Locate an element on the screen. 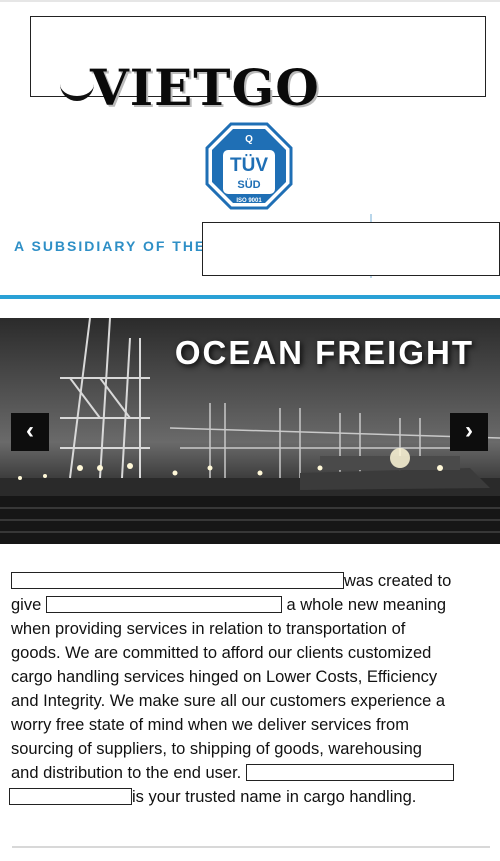 Image resolution: width=500 pixels, height=861 pixels. svg-text: ISO 9001 is located at coordinates (249, 201).